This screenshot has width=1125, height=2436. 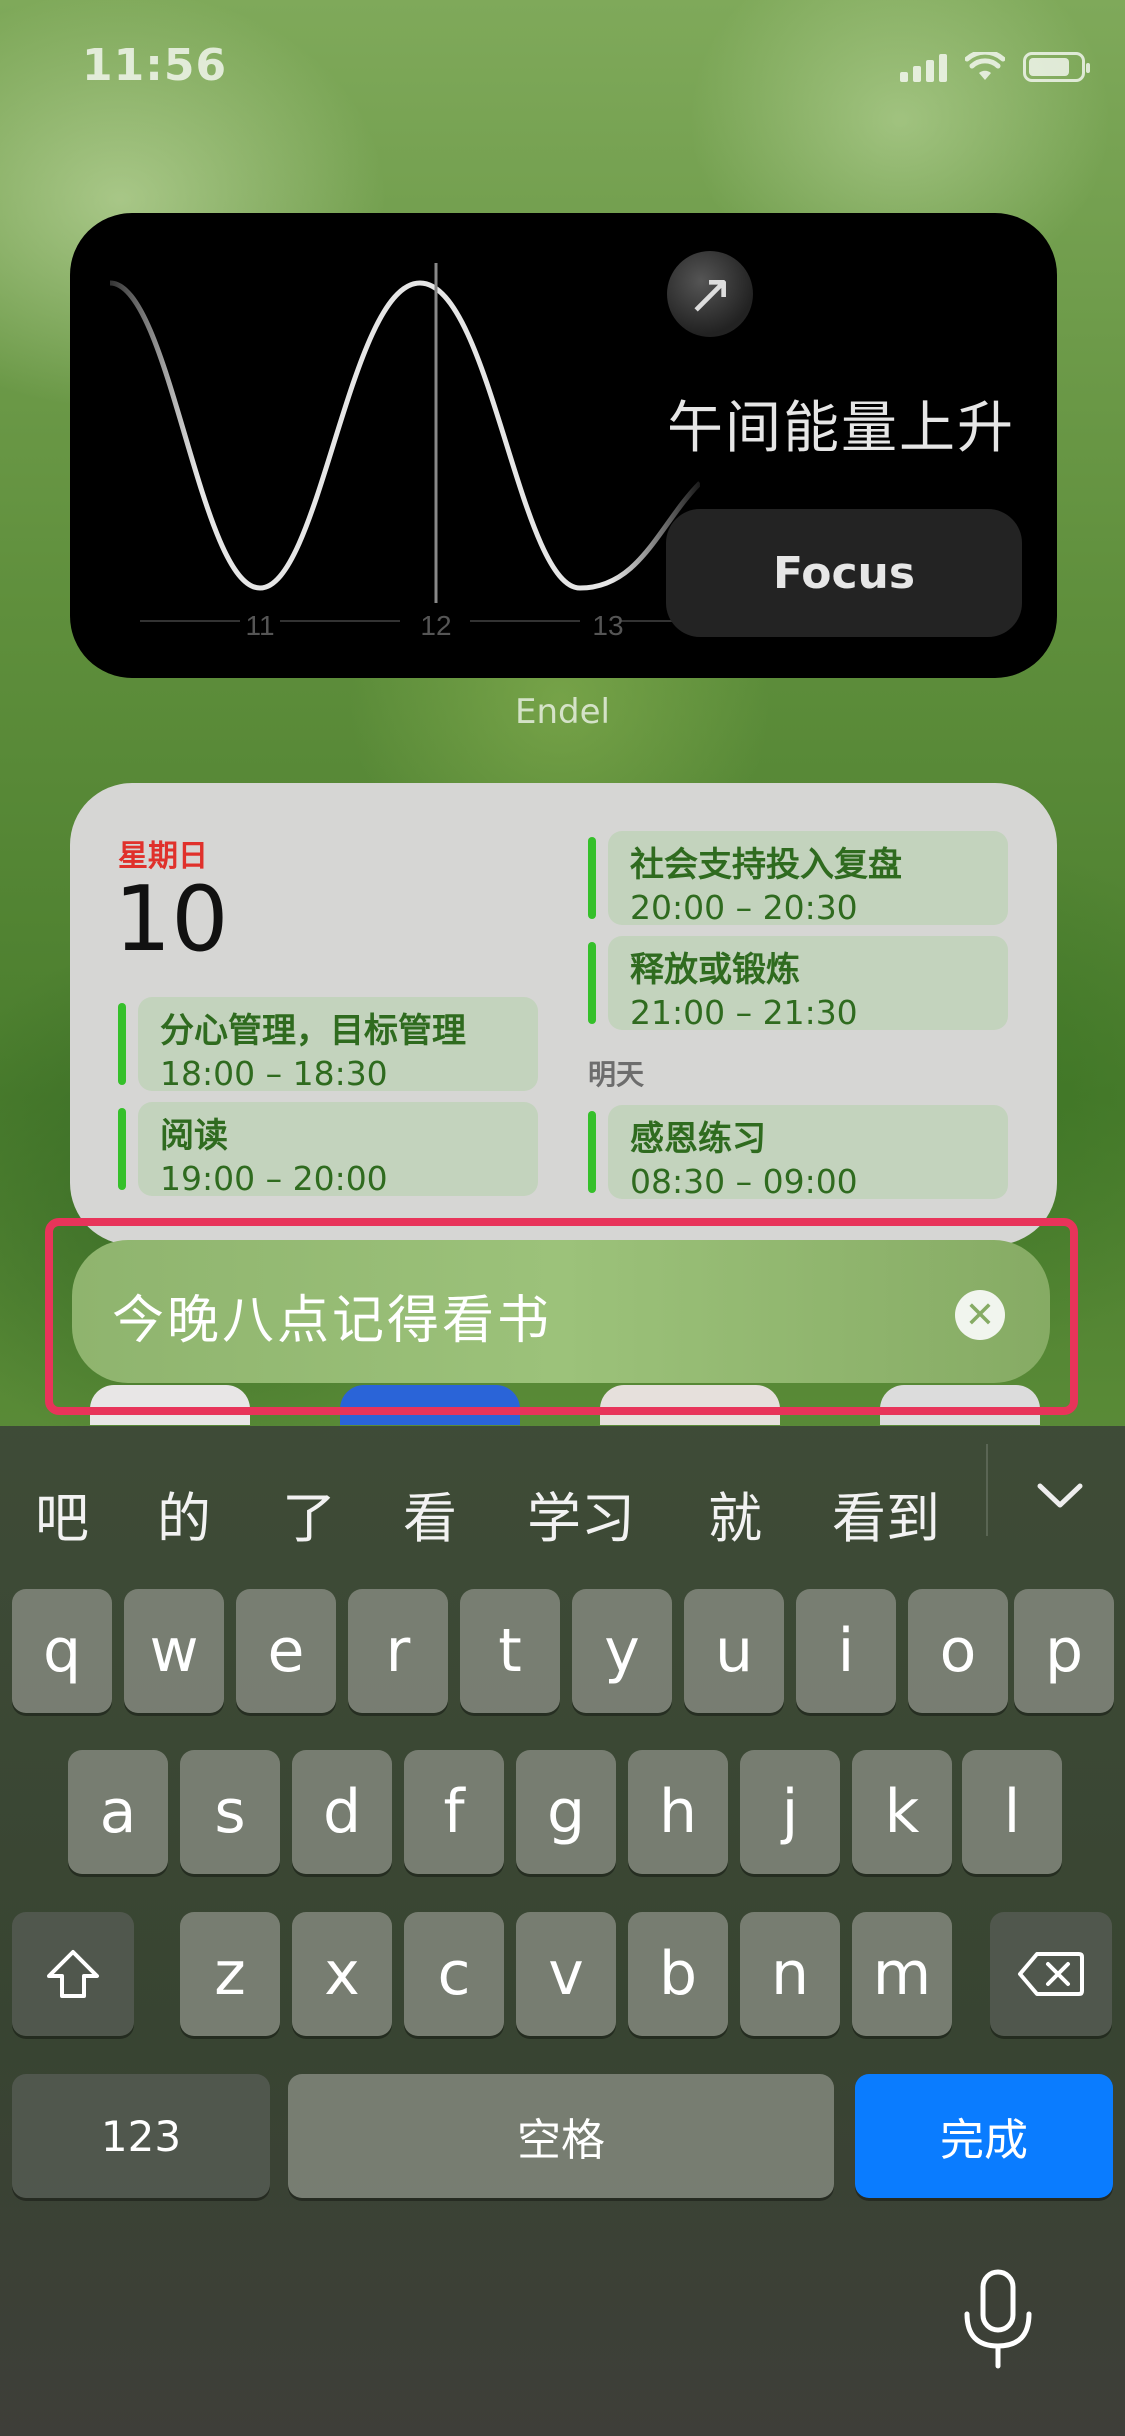 I want to click on key-b: b, so click(x=678, y=1974).